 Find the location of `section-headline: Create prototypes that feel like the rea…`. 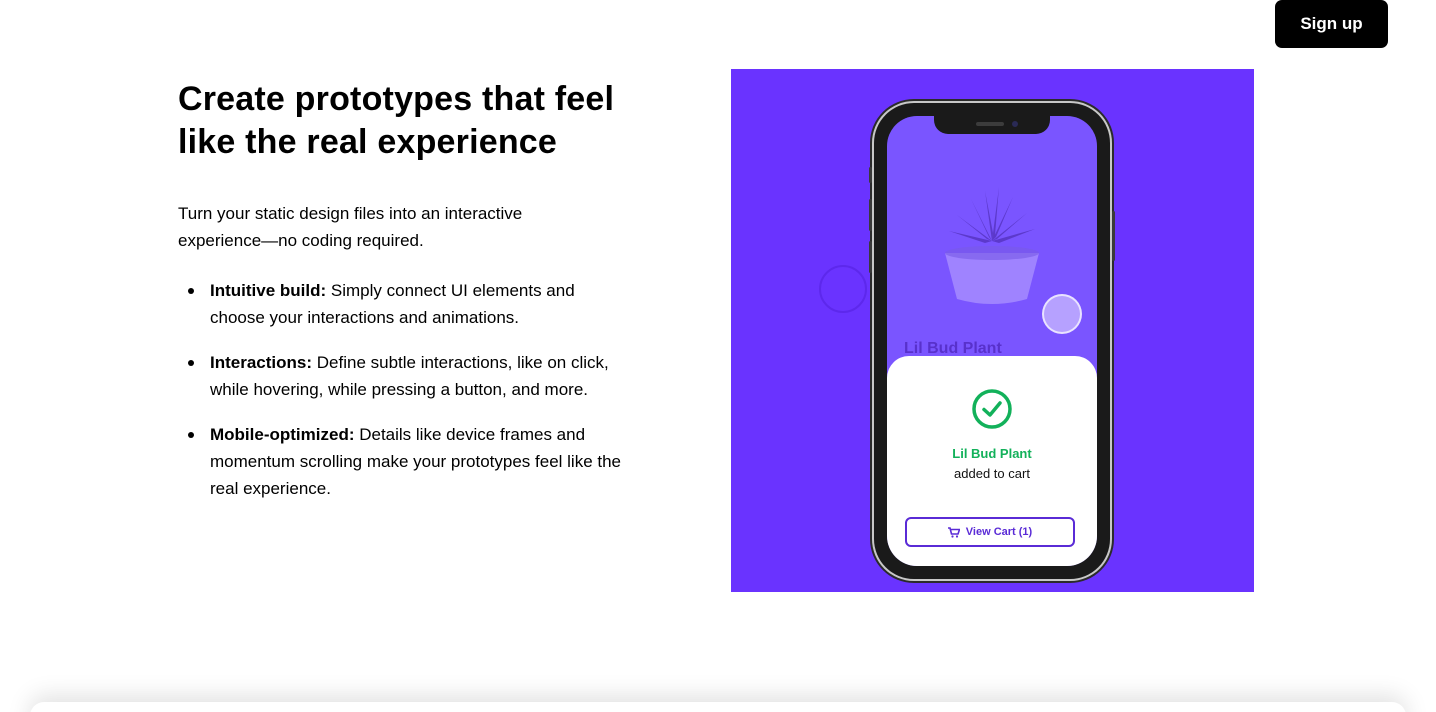

section-headline: Create prototypes that feel like the rea… is located at coordinates (396, 120).